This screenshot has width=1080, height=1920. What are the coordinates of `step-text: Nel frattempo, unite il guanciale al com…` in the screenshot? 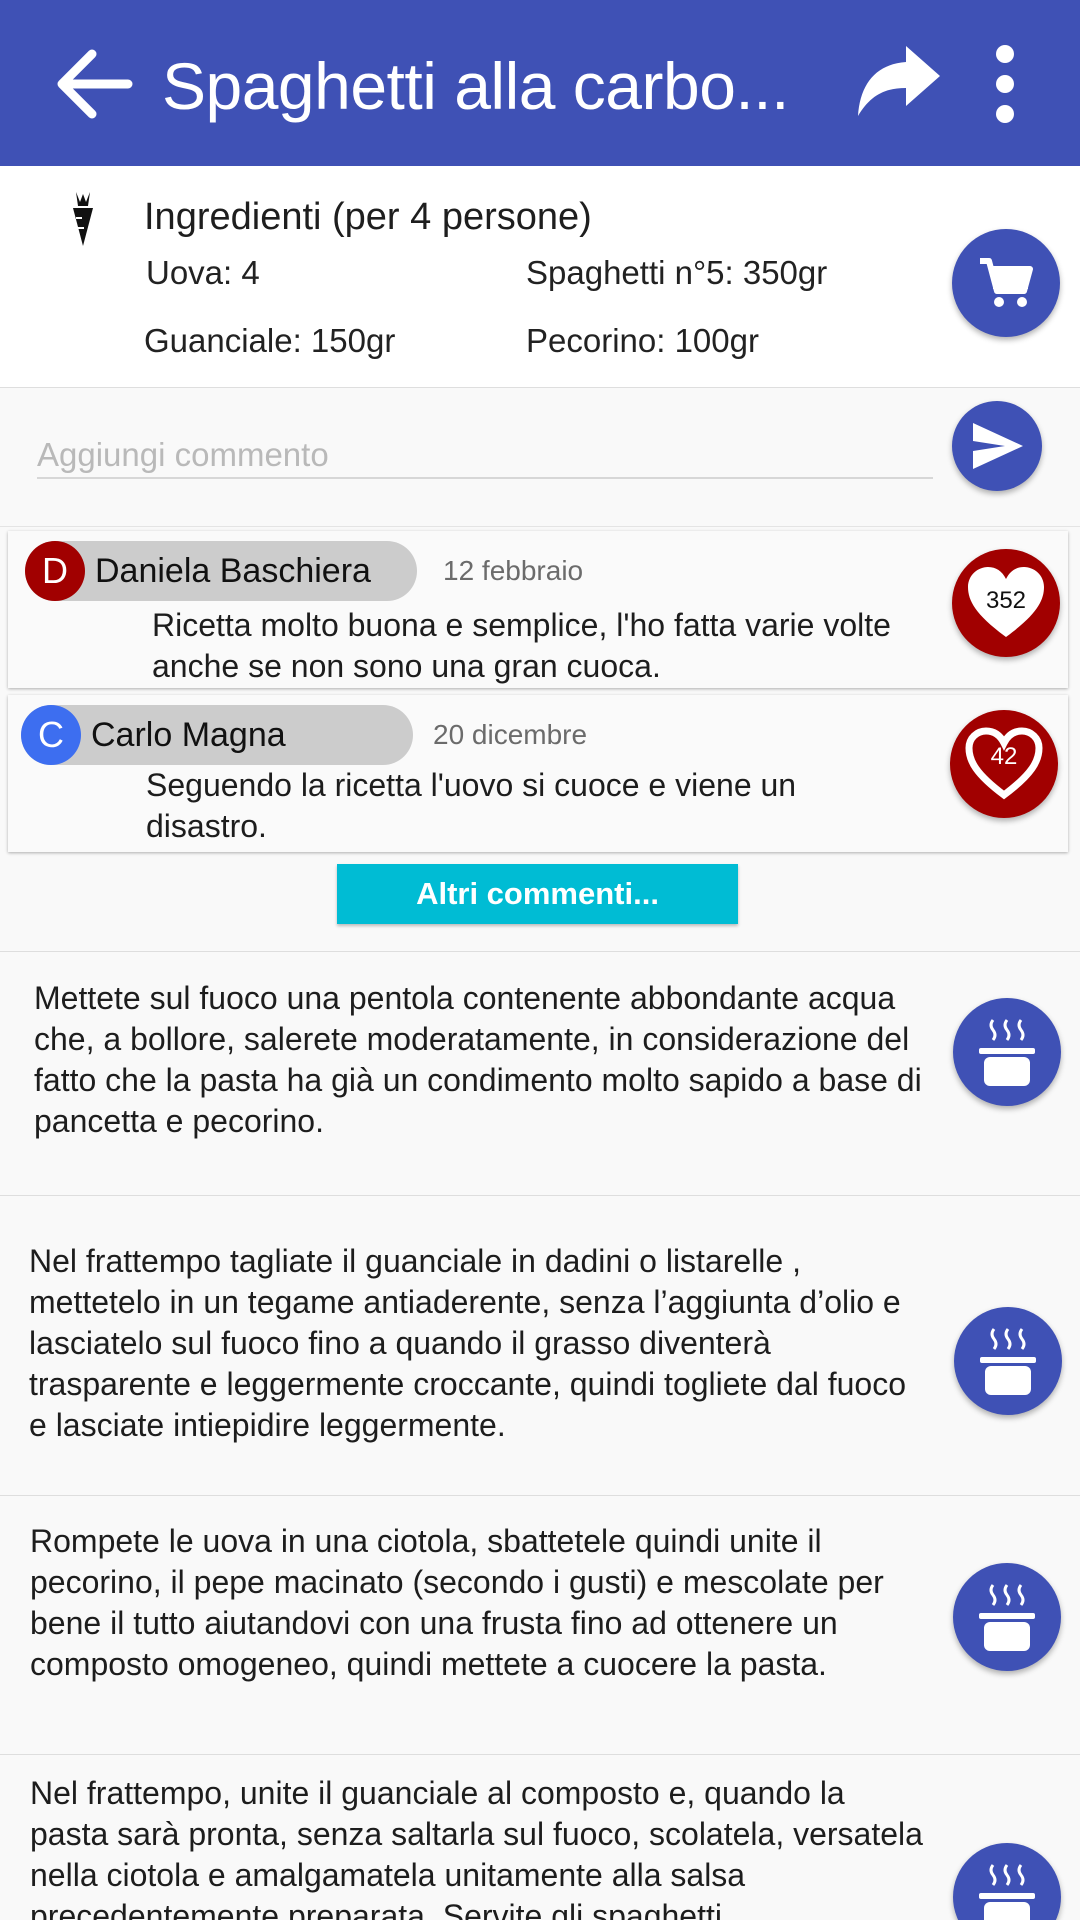 It's located at (476, 1847).